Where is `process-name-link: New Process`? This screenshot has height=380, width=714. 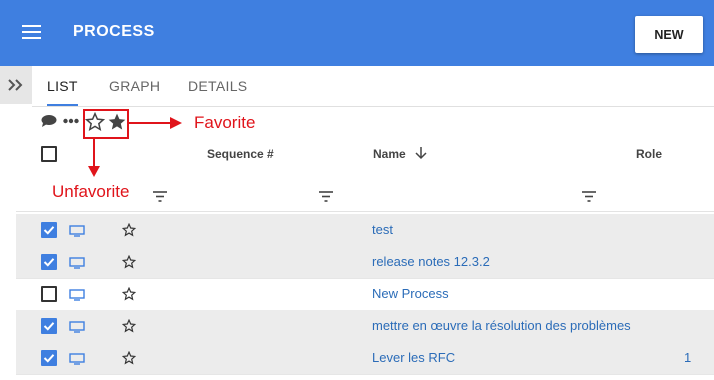
process-name-link: New Process is located at coordinates (410, 293).